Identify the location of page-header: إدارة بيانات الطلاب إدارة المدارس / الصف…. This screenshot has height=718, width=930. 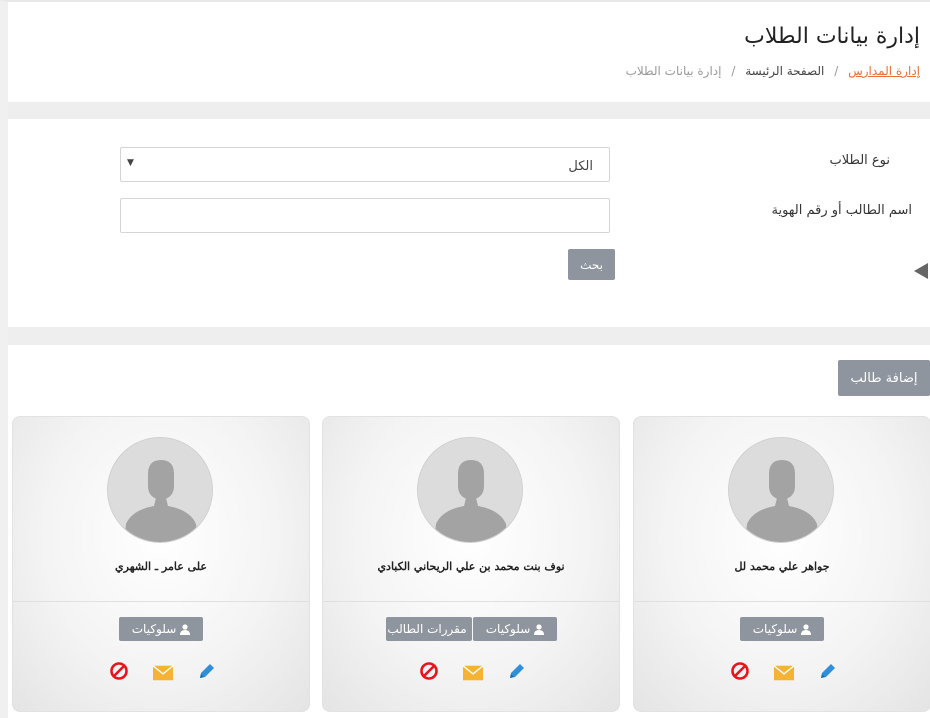
(469, 52).